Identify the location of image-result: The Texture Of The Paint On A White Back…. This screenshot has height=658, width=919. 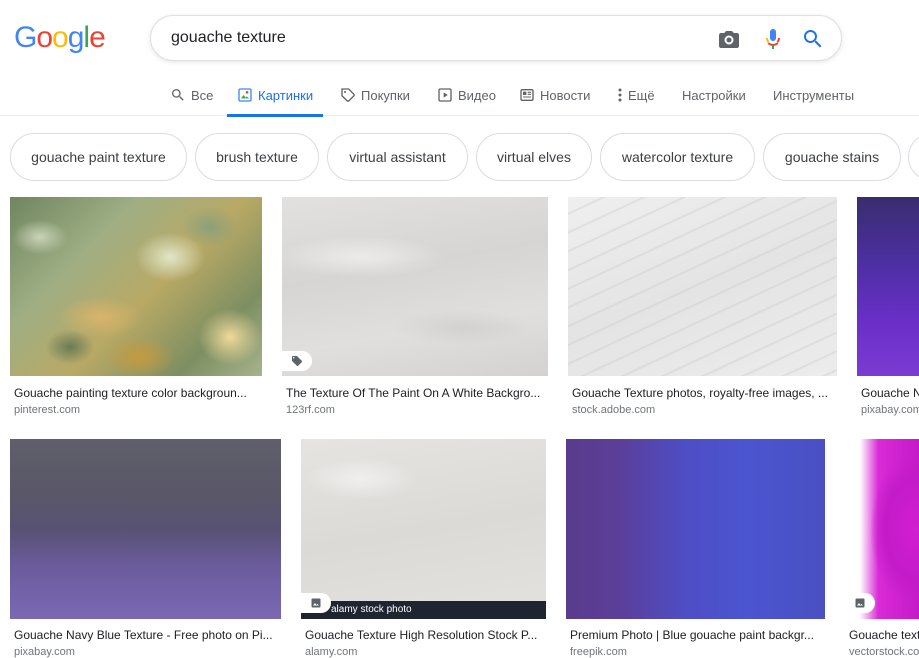
(415, 309).